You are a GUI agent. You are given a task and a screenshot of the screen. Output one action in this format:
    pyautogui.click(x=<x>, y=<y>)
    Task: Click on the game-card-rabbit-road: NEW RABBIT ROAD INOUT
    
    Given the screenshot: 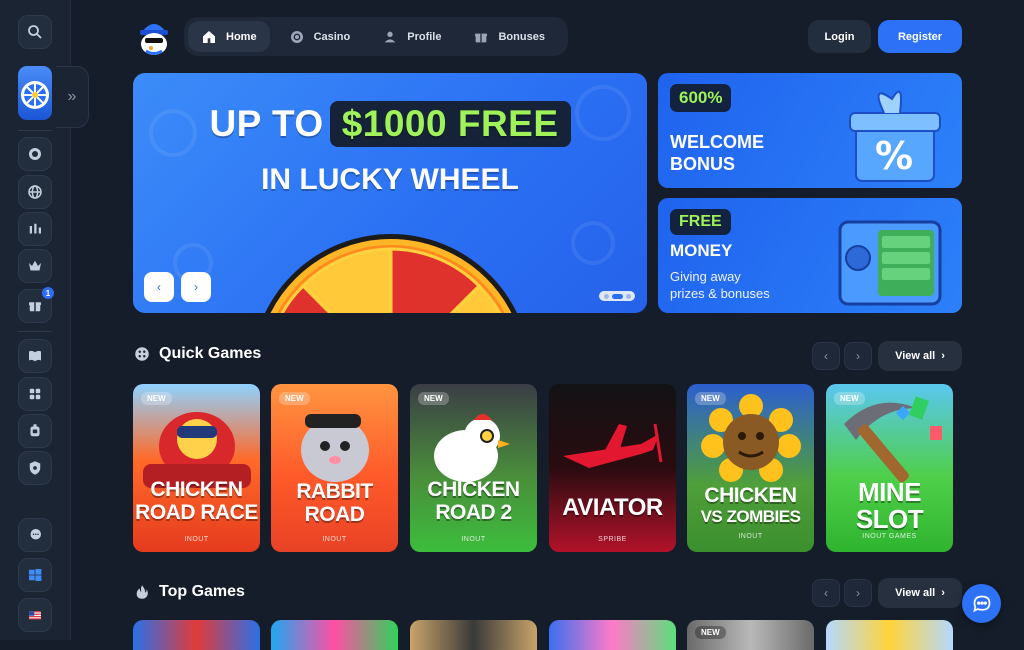 What is the action you would take?
    pyautogui.click(x=334, y=468)
    